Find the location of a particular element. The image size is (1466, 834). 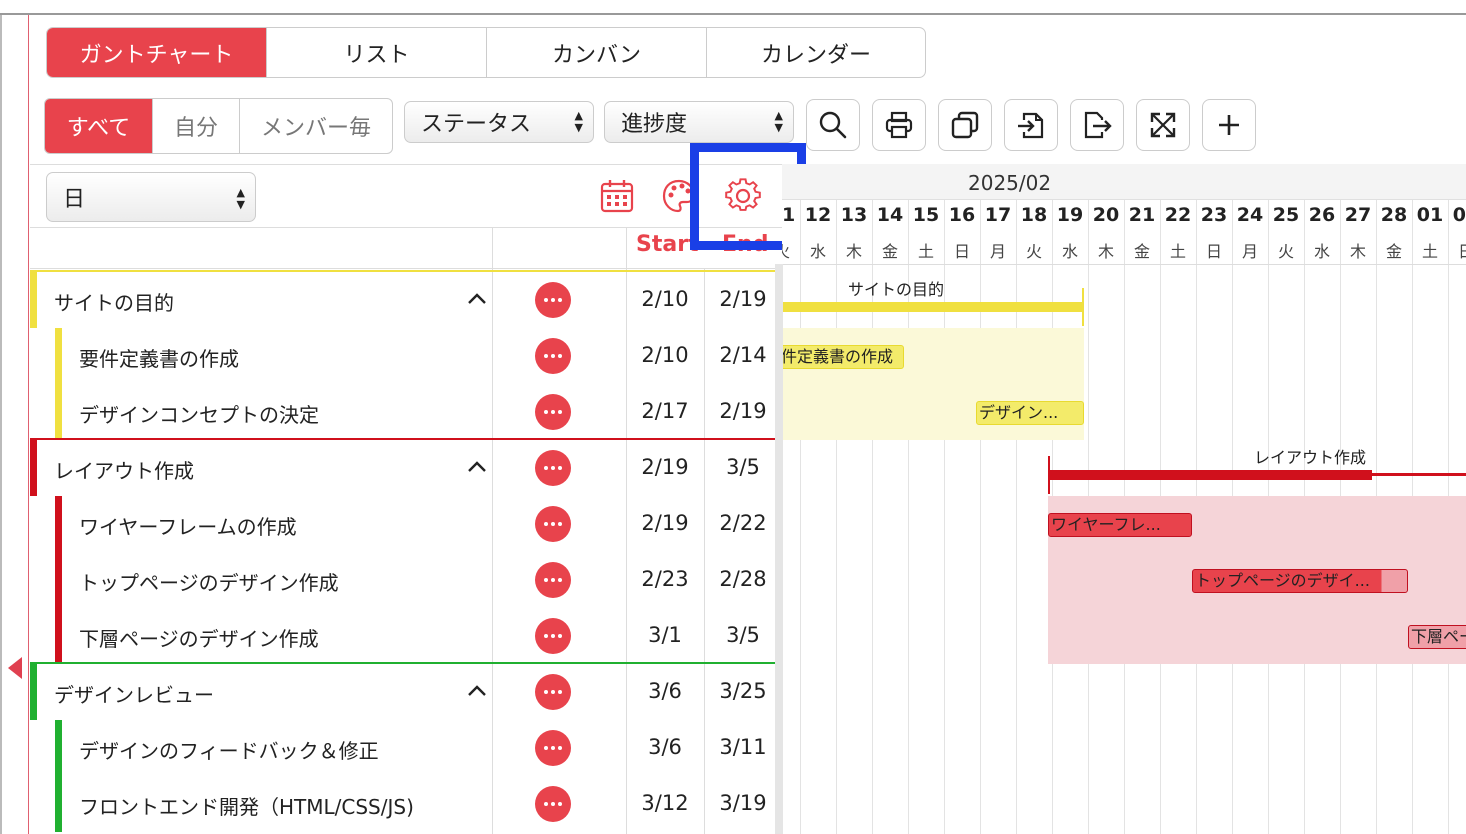

group-top-border is located at coordinates (404, 271).